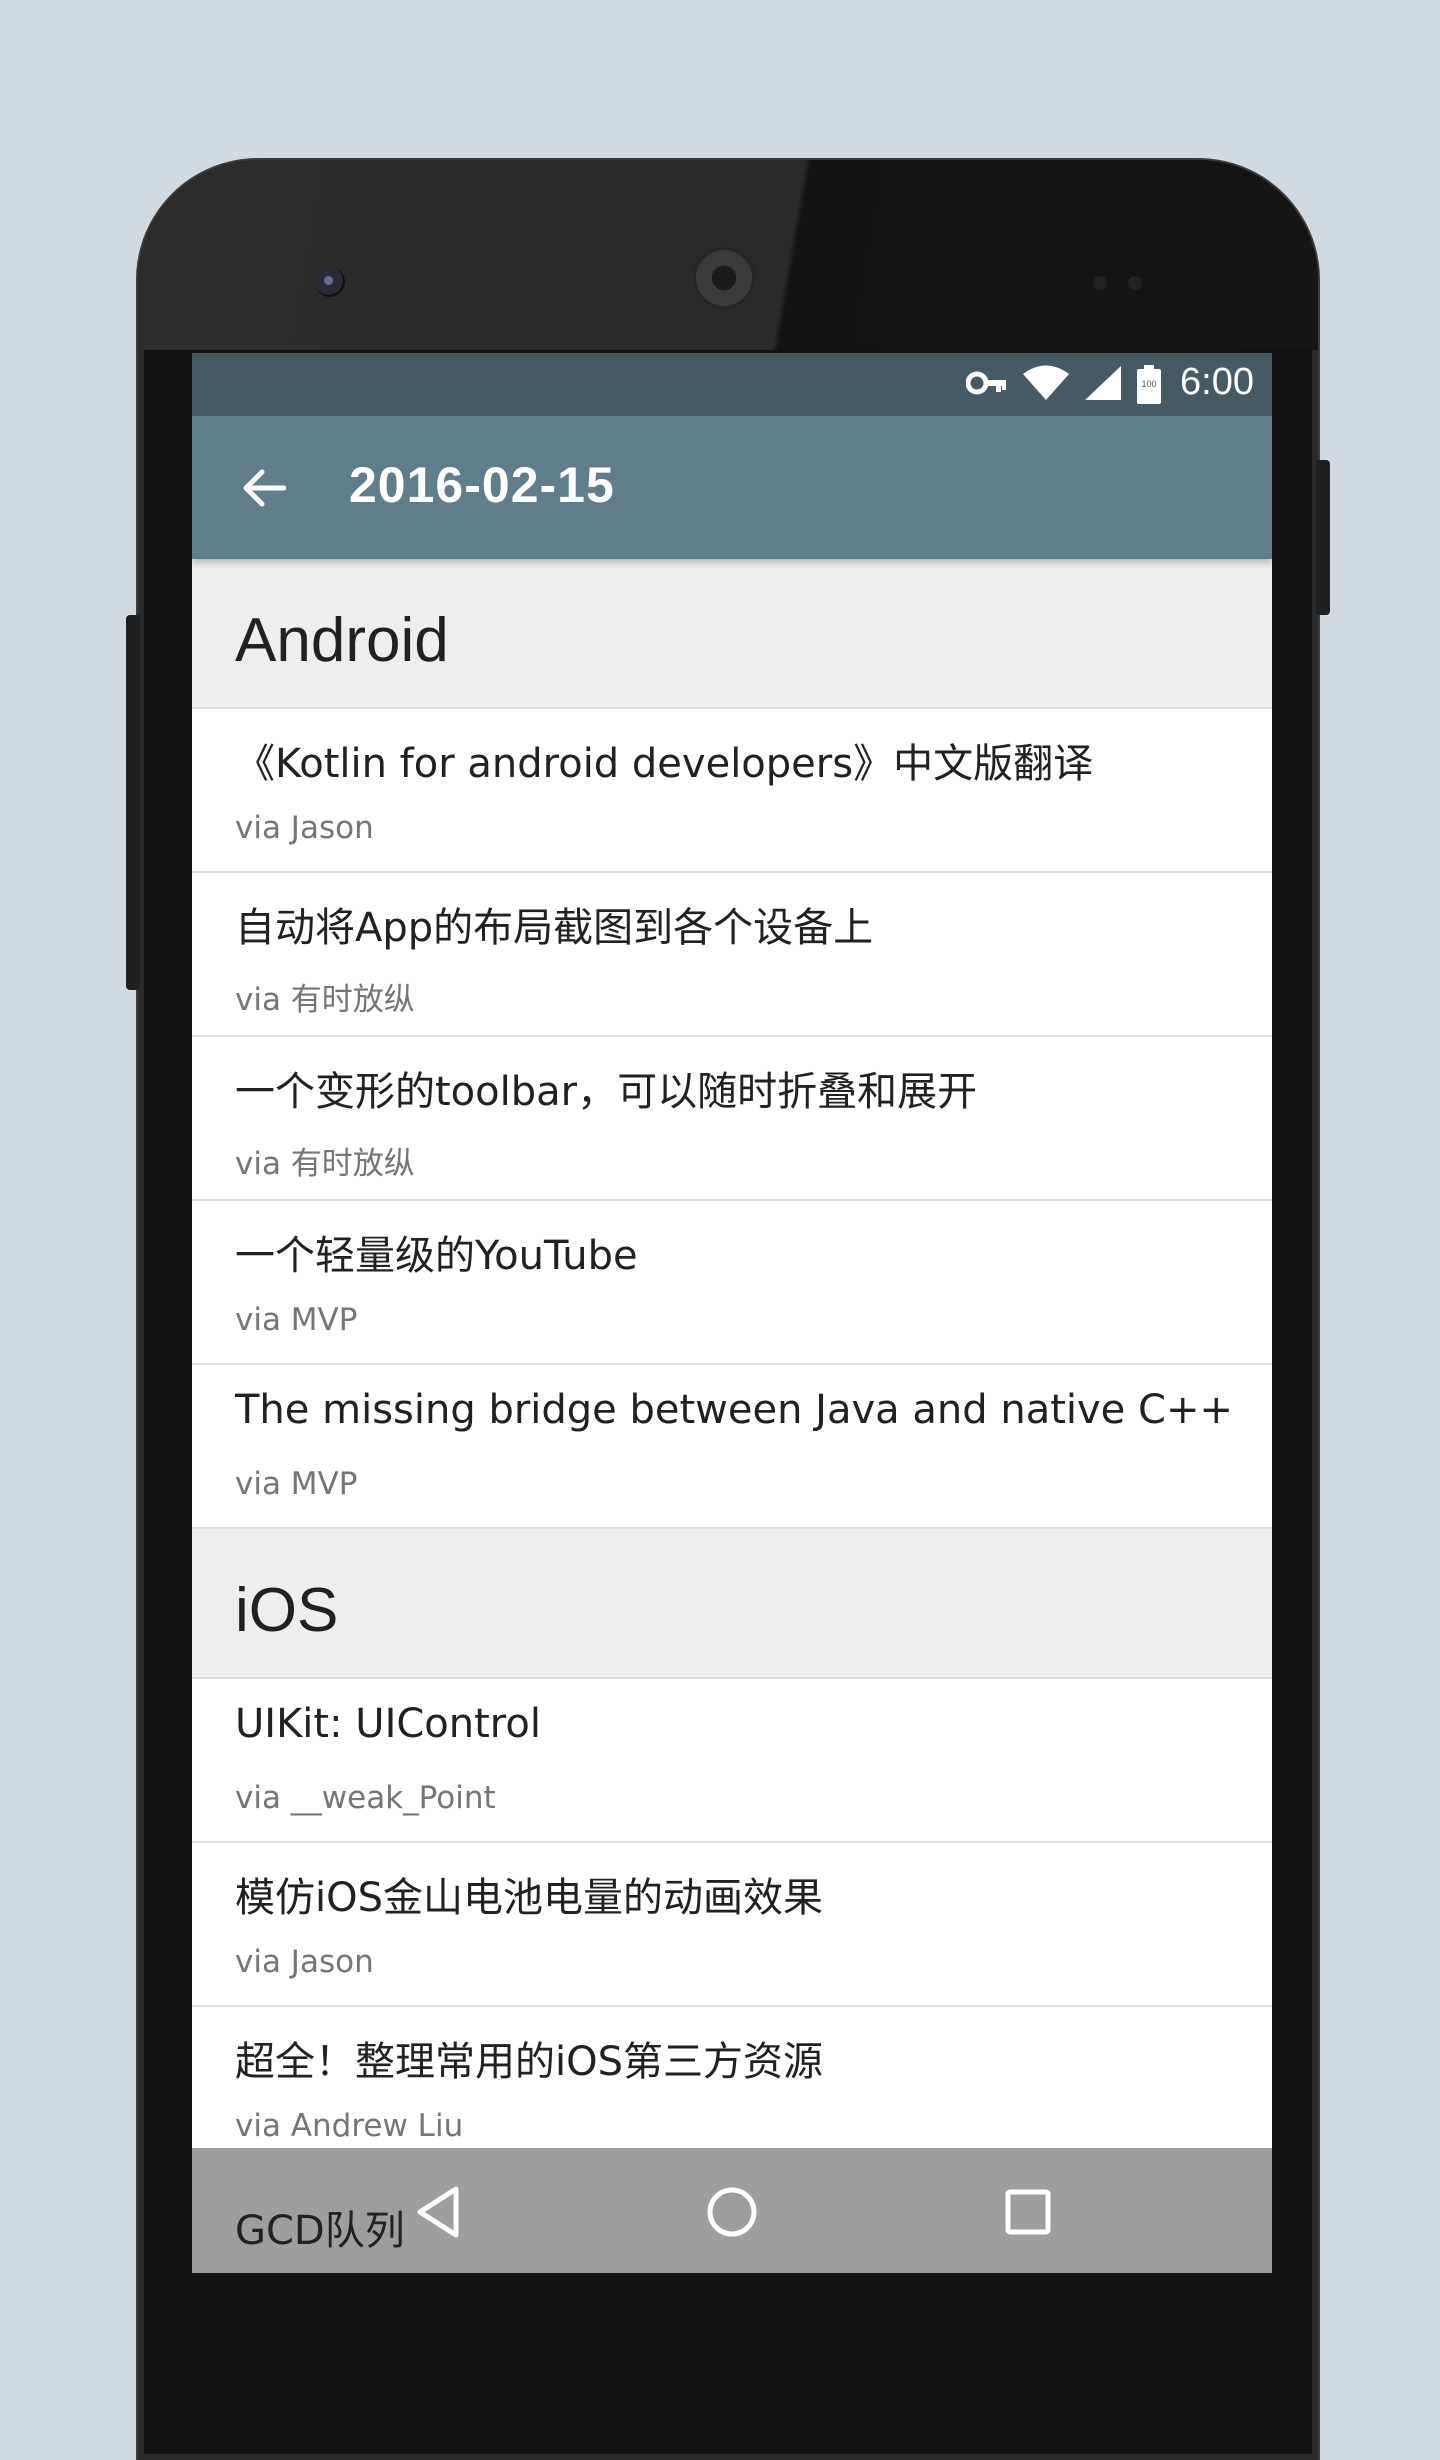 The image size is (1440, 2460). What do you see at coordinates (724, 278) in the screenshot?
I see `earpiece-speaker` at bounding box center [724, 278].